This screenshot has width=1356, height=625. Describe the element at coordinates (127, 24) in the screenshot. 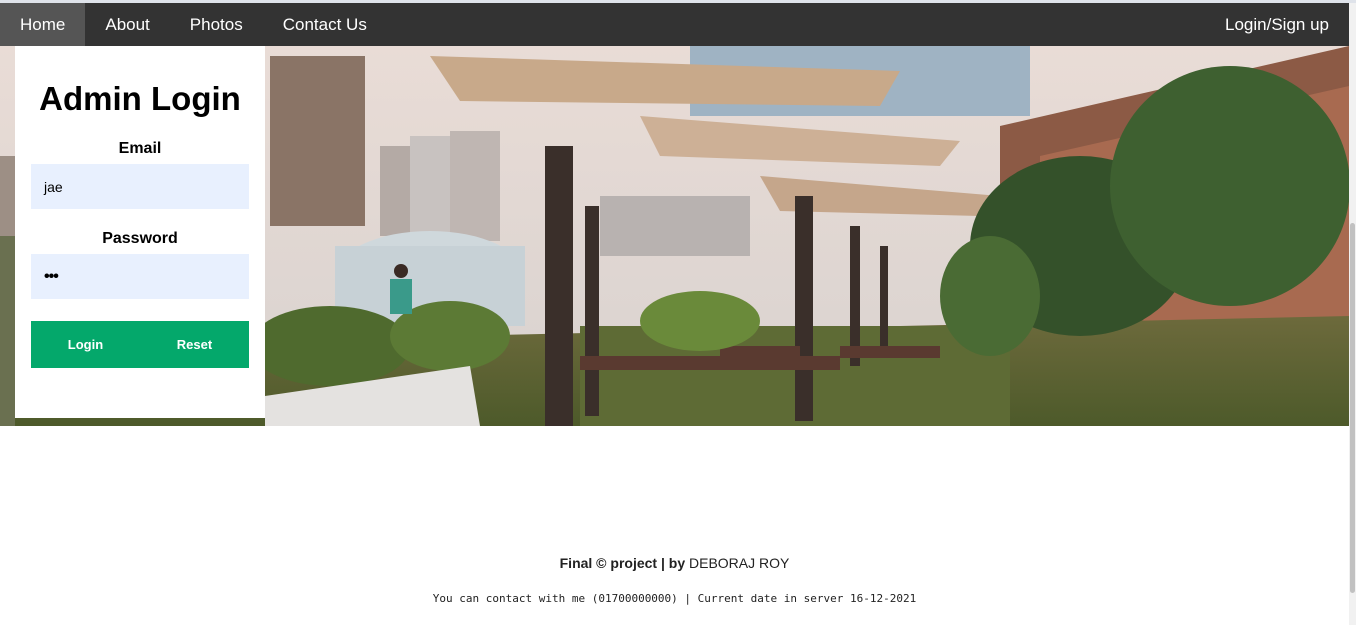

I see `nav-about: About` at that location.